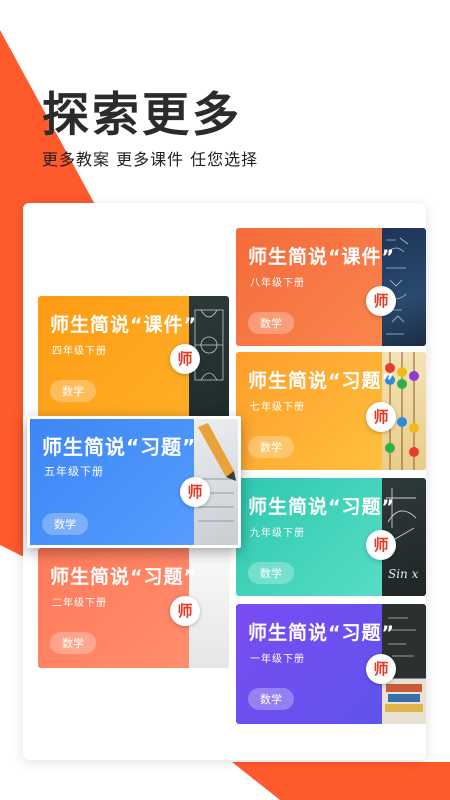 This screenshot has height=800, width=450. Describe the element at coordinates (133, 608) in the screenshot. I see `course-card-grade2: 师生简说“习题” 二年级下册 数学 师` at that location.